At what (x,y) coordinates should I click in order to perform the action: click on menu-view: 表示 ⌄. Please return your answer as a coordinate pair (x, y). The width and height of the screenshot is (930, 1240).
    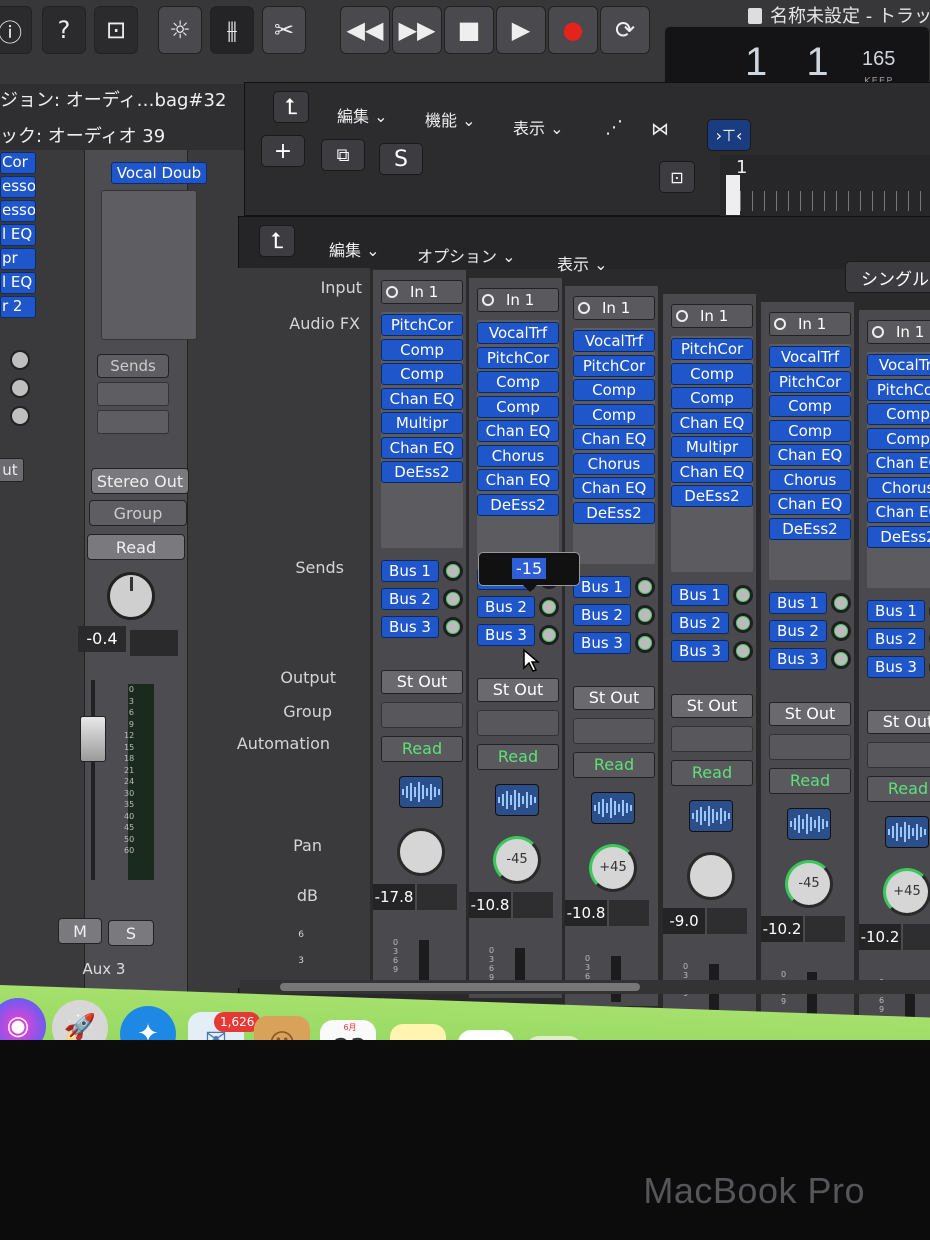
    Looking at the image, I should click on (538, 127).